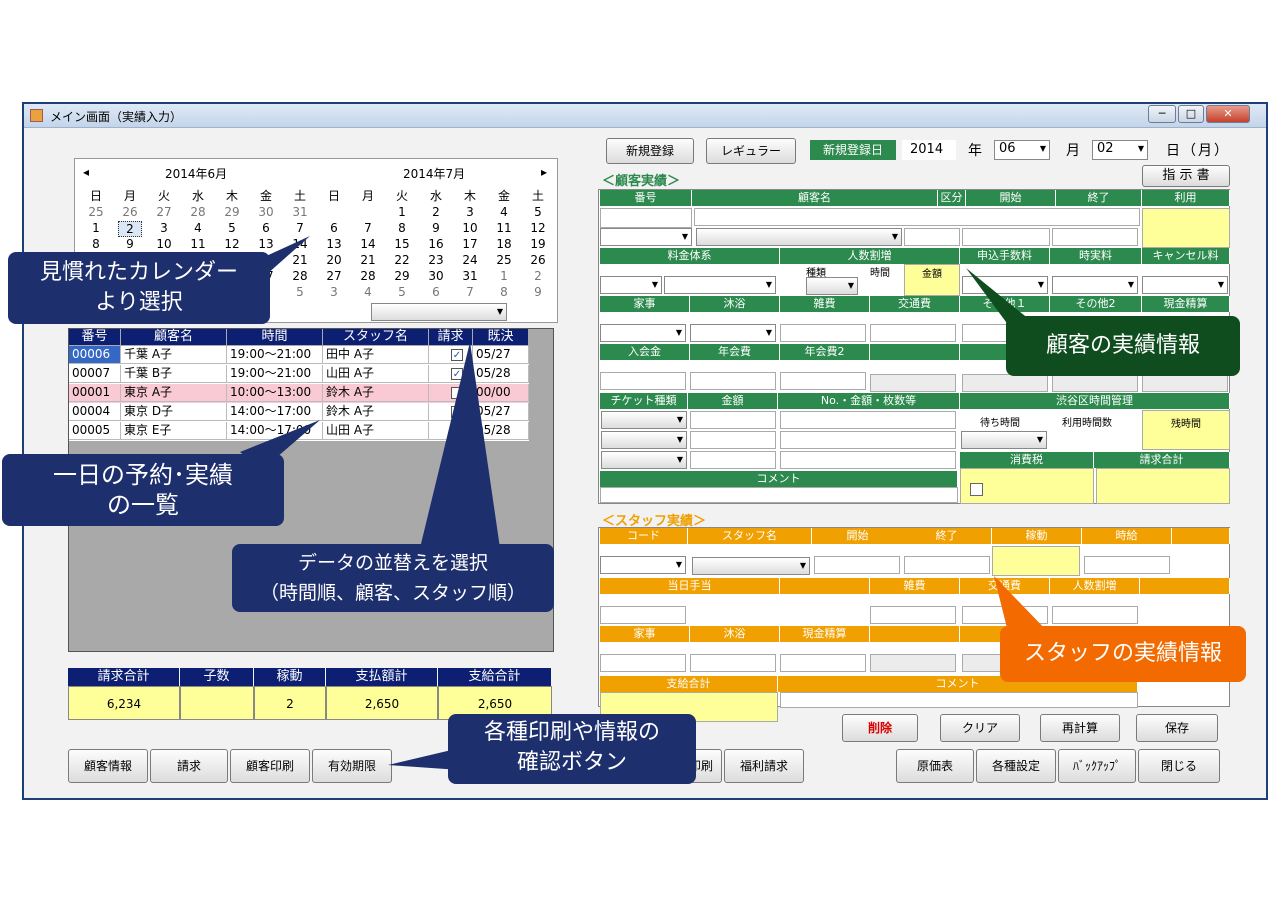 This screenshot has height=905, width=1280. What do you see at coordinates (1123, 654) in the screenshot?
I see `staff-info-callout: スタッフの実績情報` at bounding box center [1123, 654].